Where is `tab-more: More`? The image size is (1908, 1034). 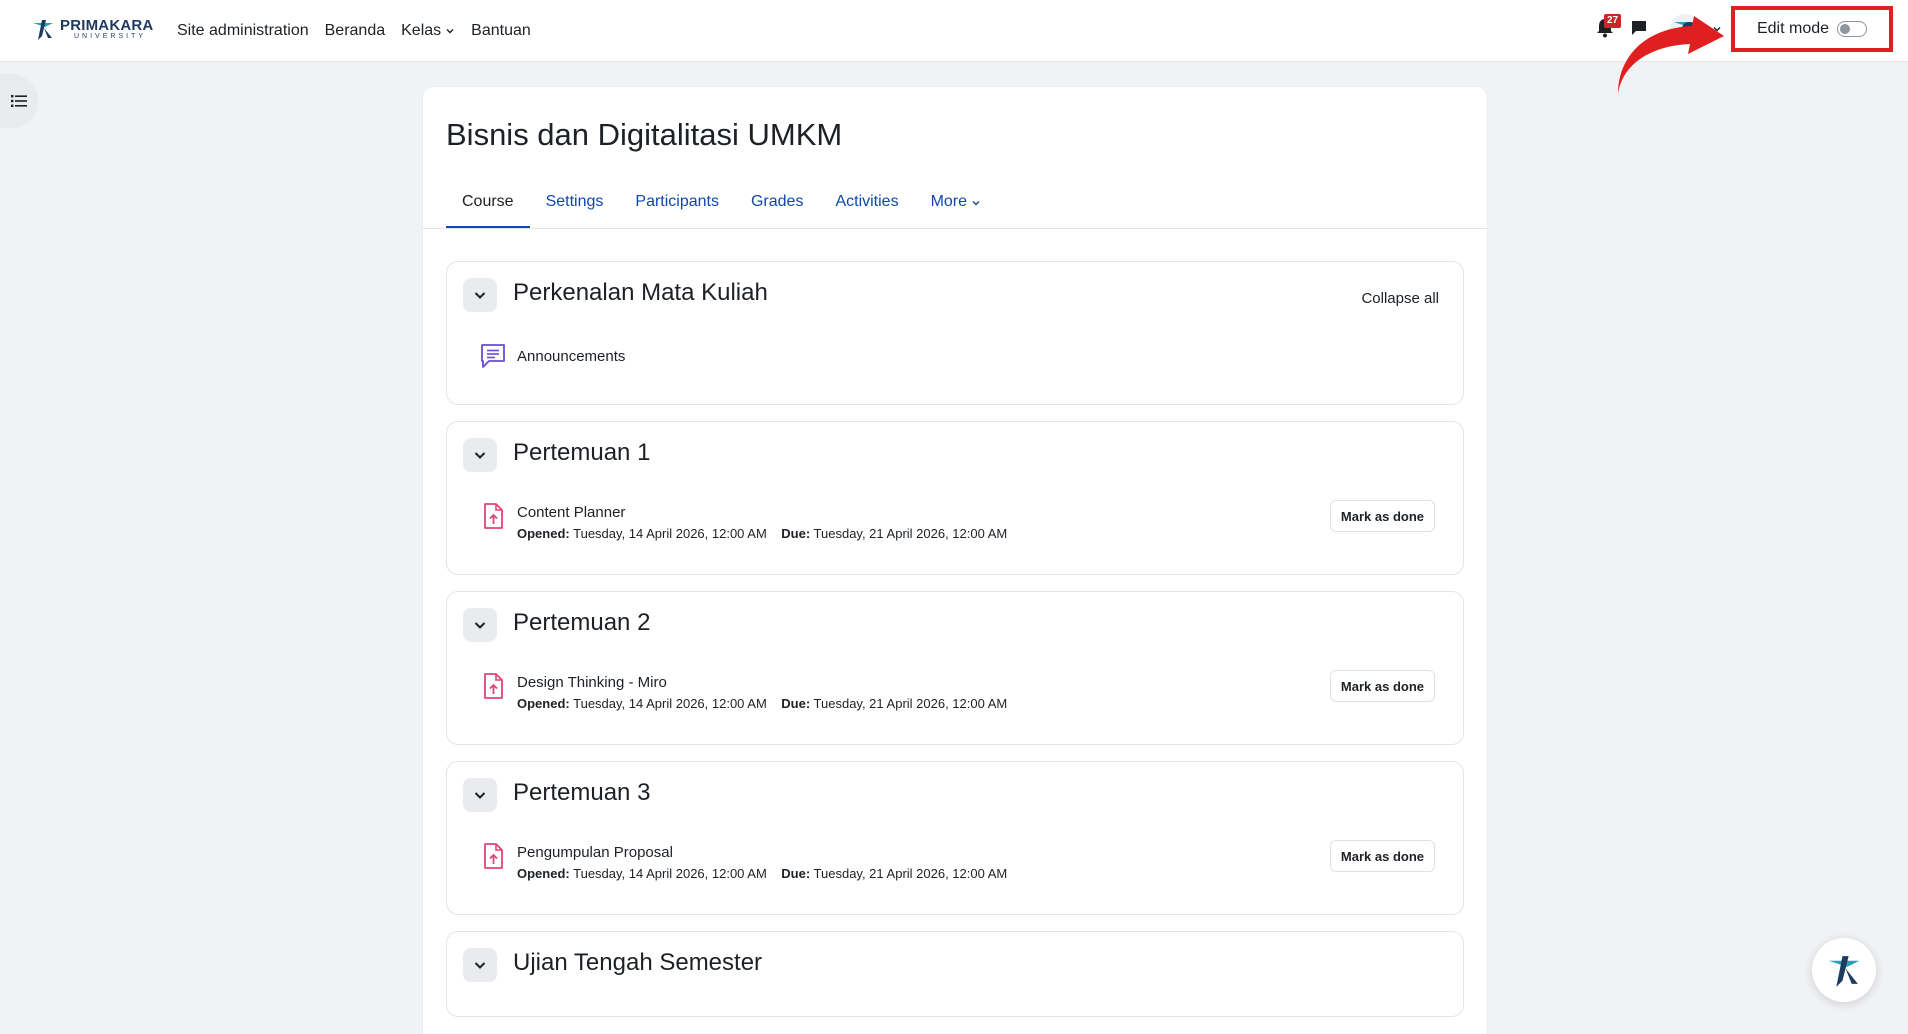
tab-more: More is located at coordinates (956, 208).